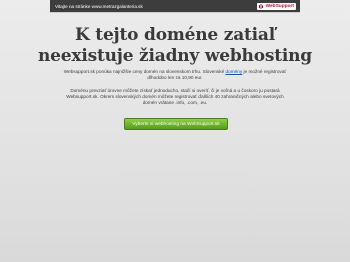 The image size is (350, 262). What do you see at coordinates (175, 103) in the screenshot?
I see `details-line-3: domén vrátane .info, .com, .eu.` at bounding box center [175, 103].